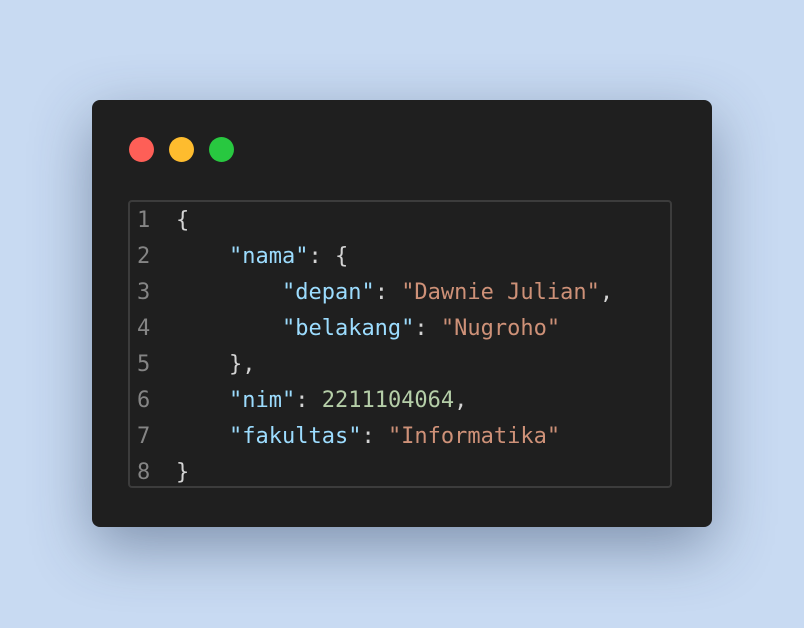  What do you see at coordinates (400, 473) in the screenshot?
I see `code-line: 8}` at bounding box center [400, 473].